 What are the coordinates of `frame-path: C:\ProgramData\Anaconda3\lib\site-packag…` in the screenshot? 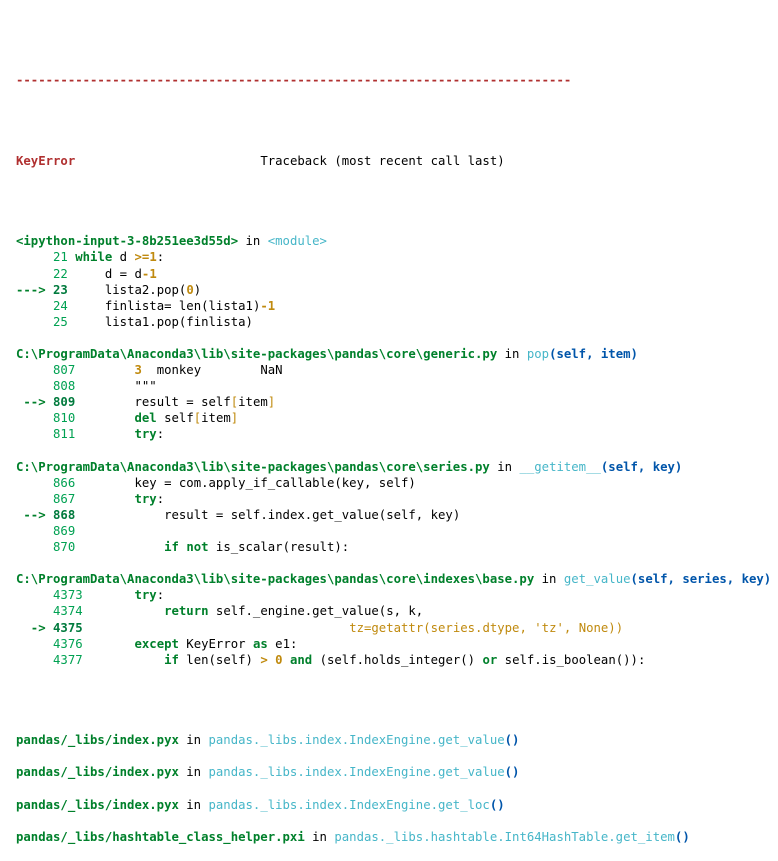 It's located at (257, 353).